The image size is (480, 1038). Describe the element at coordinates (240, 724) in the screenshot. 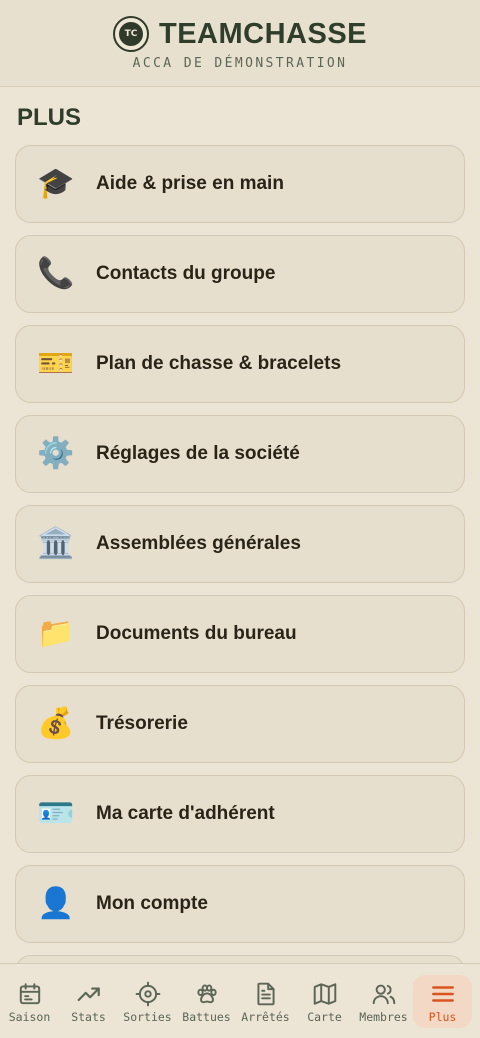

I see `menu-item-tresorerie: 💰 Trésorerie` at that location.